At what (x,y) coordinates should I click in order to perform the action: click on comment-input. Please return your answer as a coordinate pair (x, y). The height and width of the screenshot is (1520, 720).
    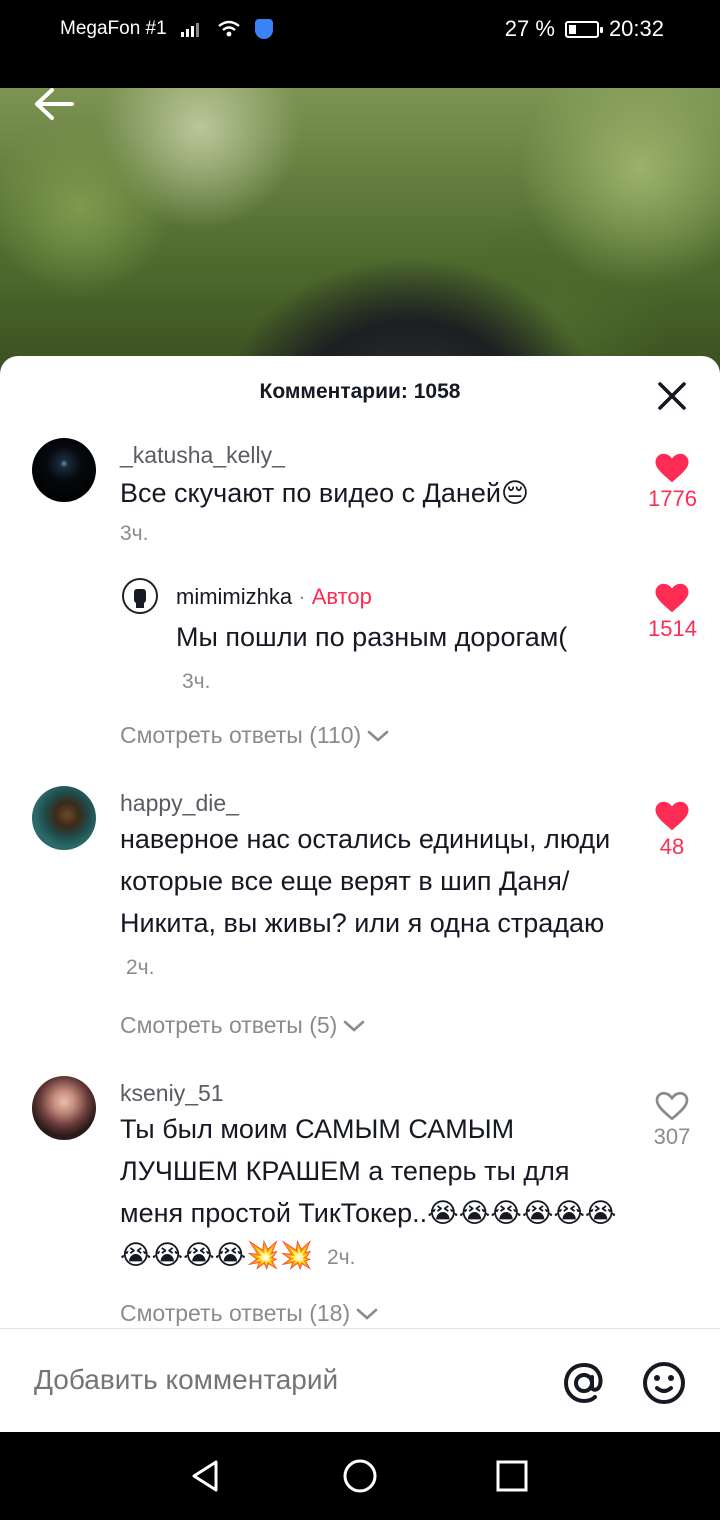
    Looking at the image, I should click on (274, 1380).